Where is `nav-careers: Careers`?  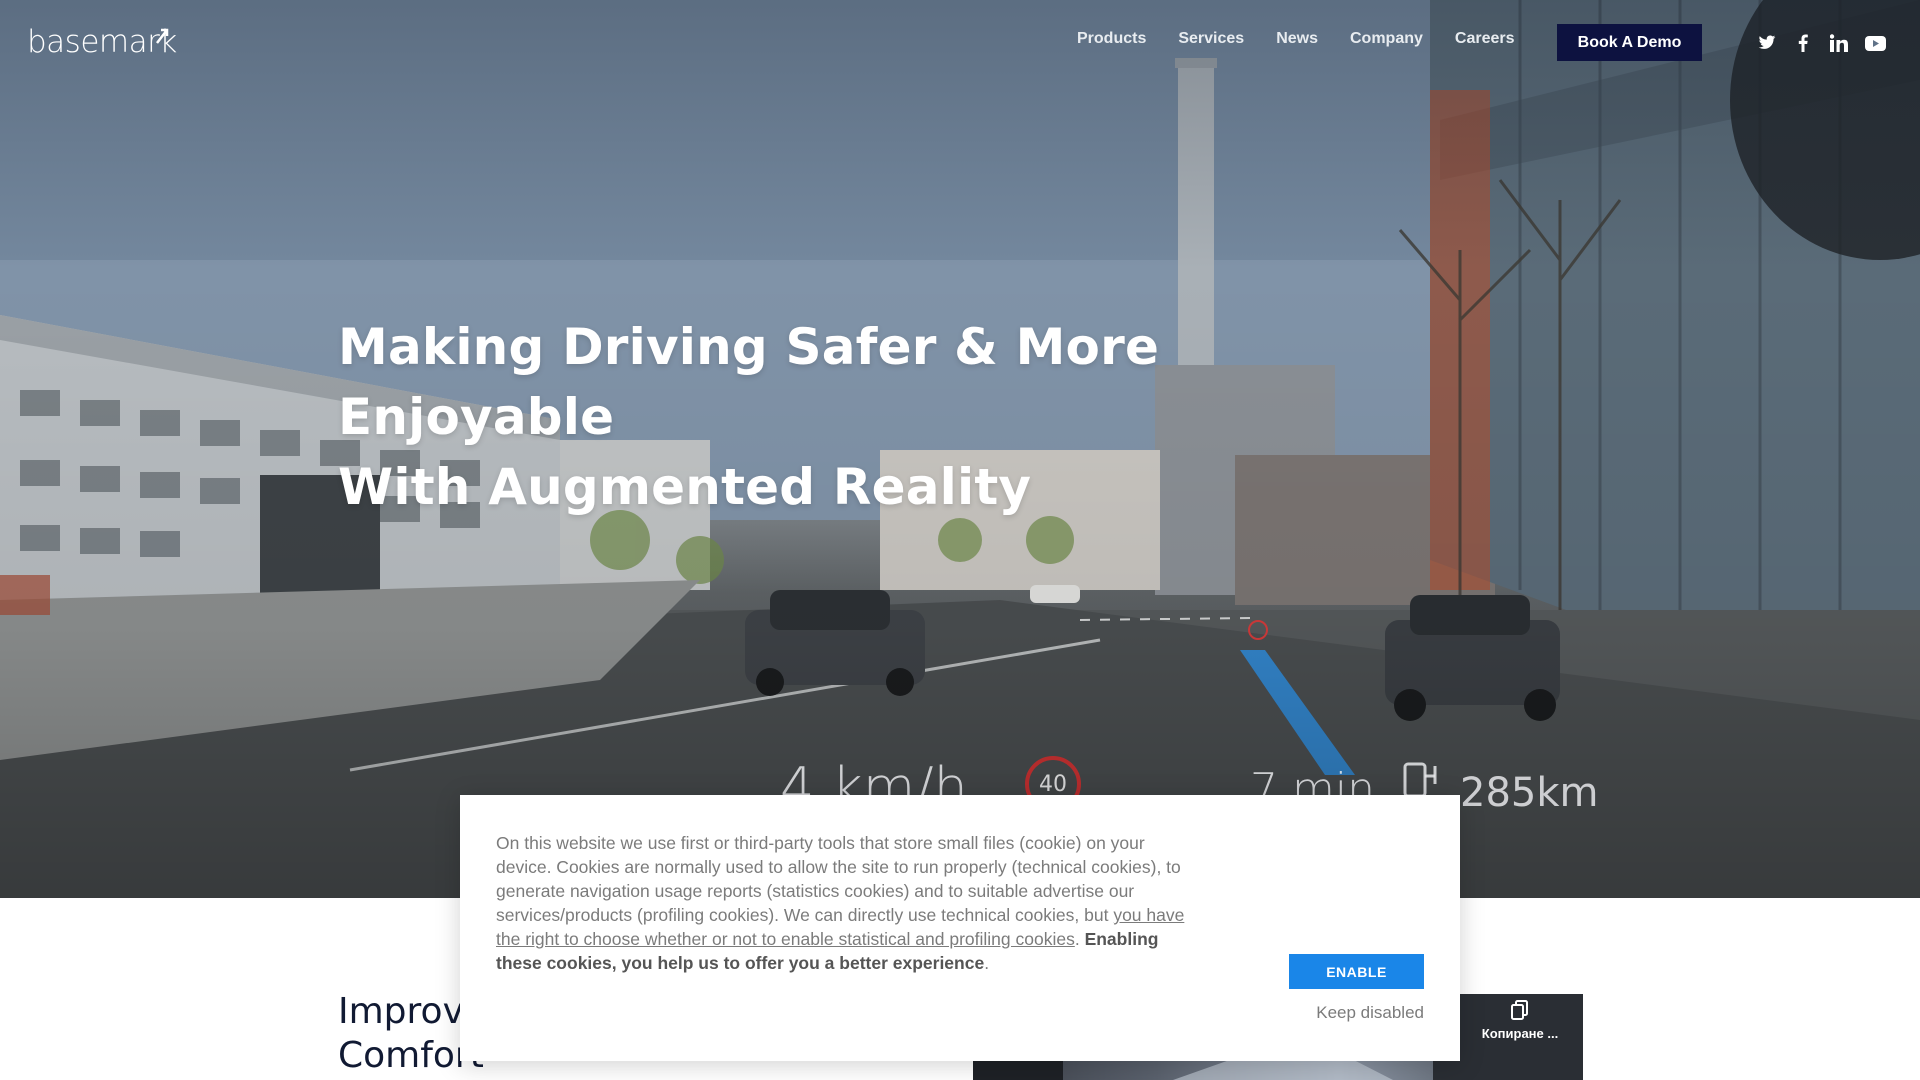
nav-careers: Careers is located at coordinates (1485, 39).